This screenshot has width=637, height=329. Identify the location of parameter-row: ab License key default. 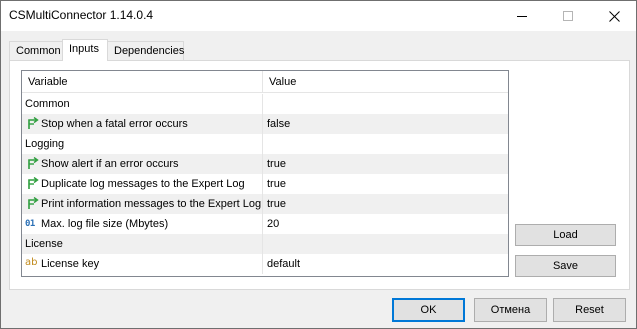
(265, 264).